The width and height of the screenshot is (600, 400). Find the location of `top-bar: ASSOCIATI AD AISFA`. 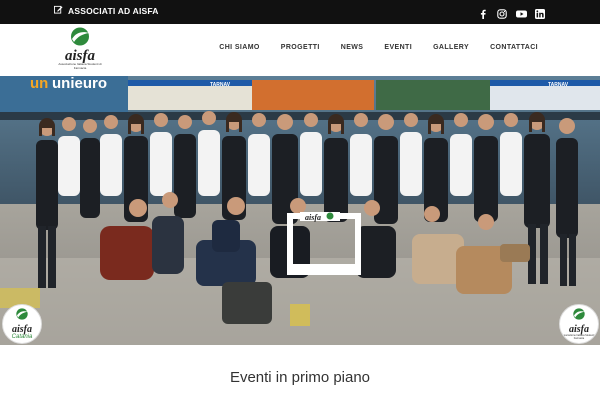

top-bar: ASSOCIATI AD AISFA is located at coordinates (300, 12).